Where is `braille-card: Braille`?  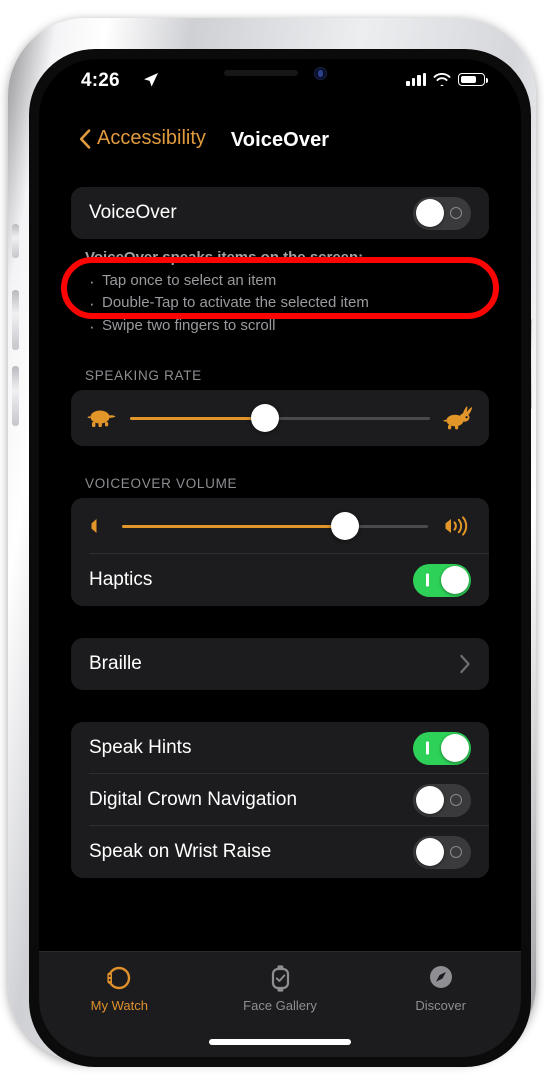 braille-card: Braille is located at coordinates (280, 664).